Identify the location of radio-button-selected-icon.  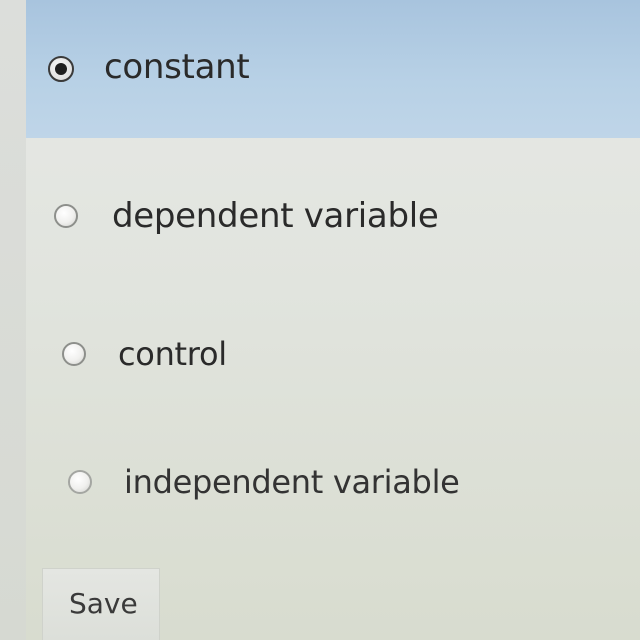
(61, 69).